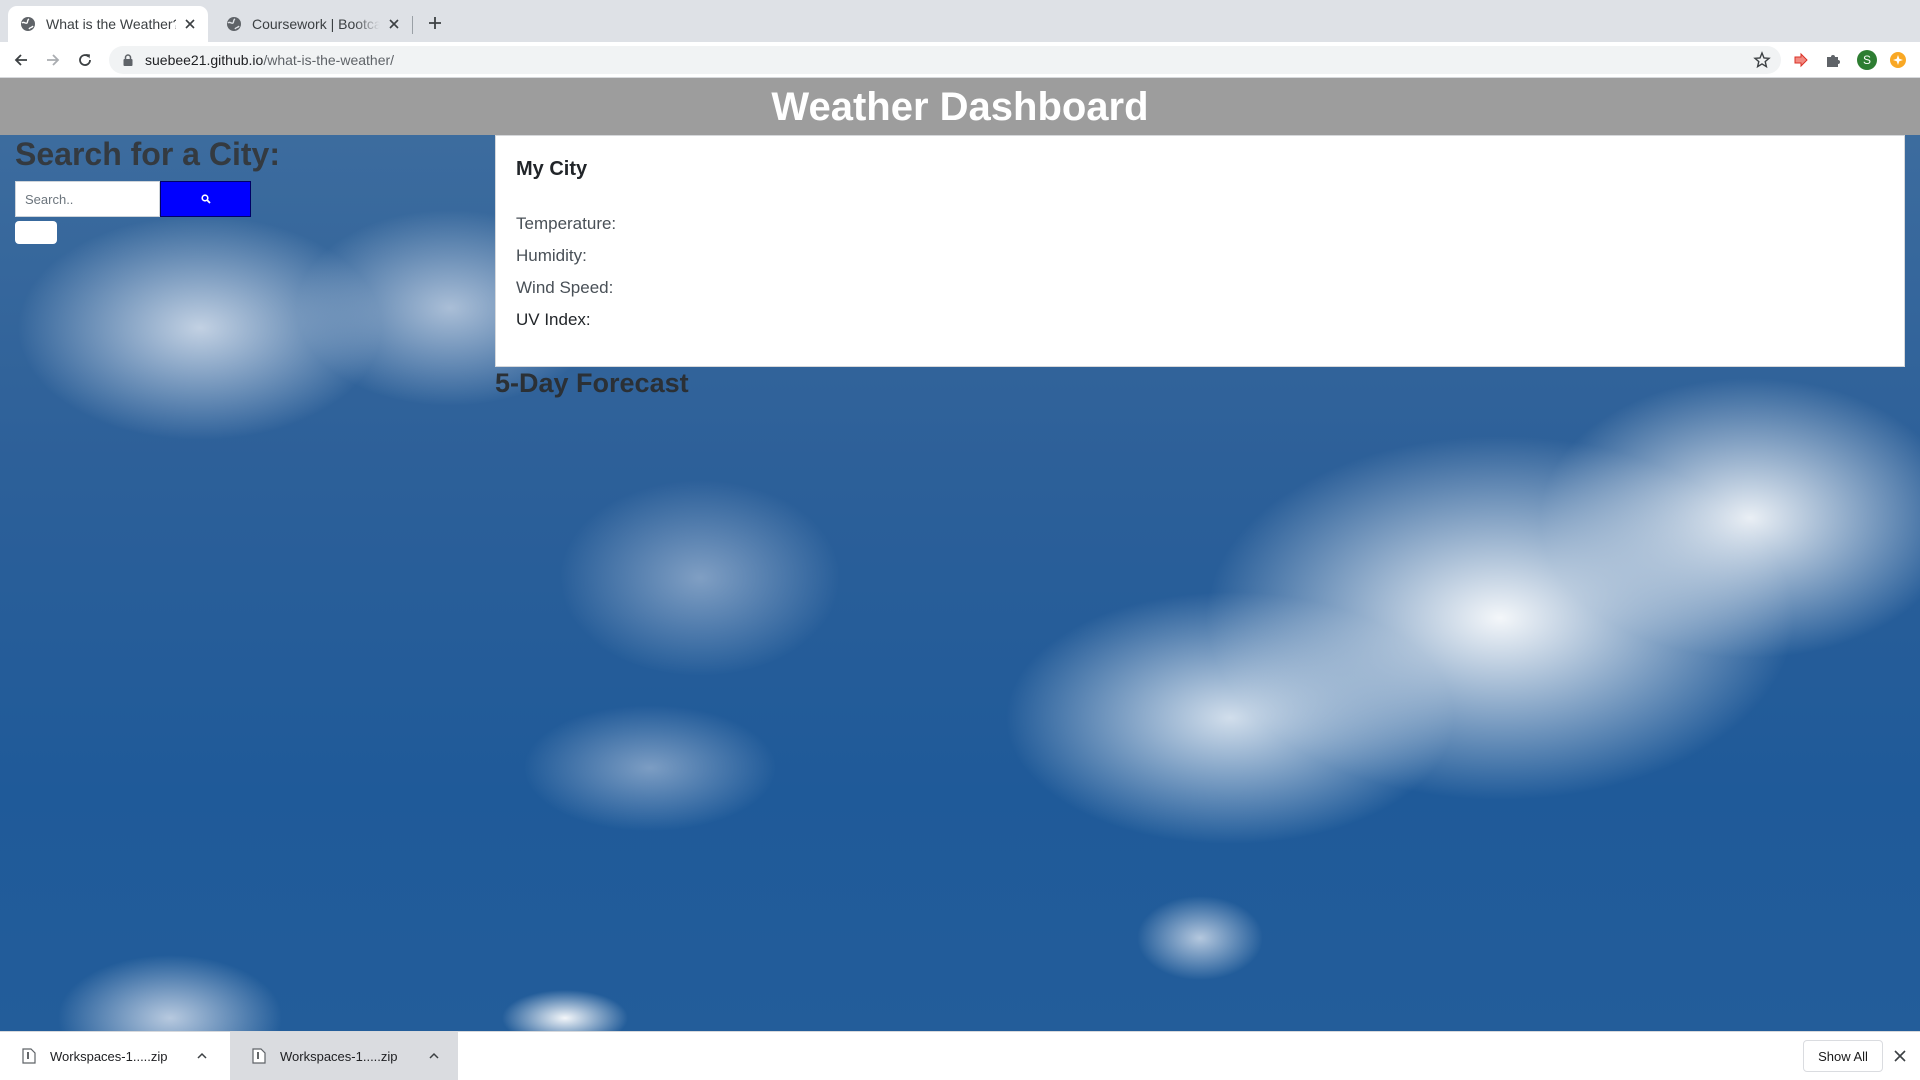 The image size is (1920, 1080). Describe the element at coordinates (21, 60) in the screenshot. I see `back-icon` at that location.